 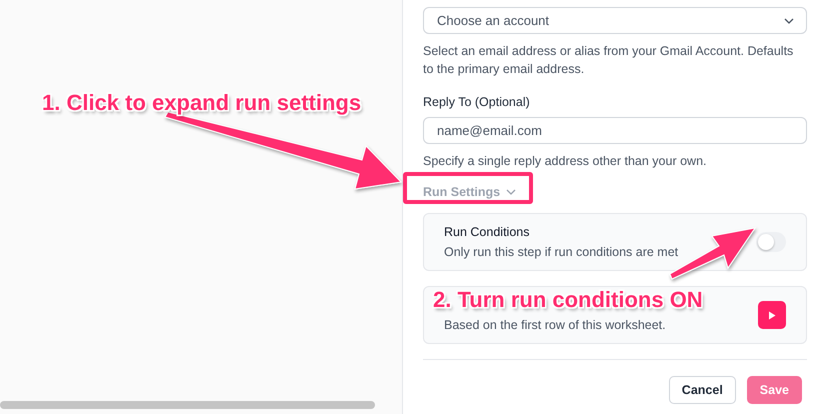 I want to click on account-dropdown: Choose an account, so click(x=615, y=20).